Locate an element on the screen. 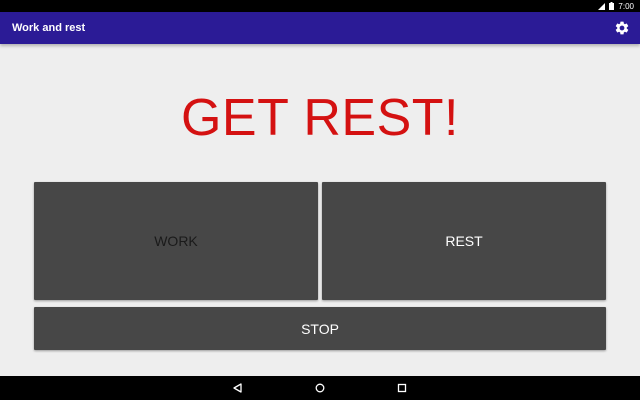  recents-button is located at coordinates (402, 388).